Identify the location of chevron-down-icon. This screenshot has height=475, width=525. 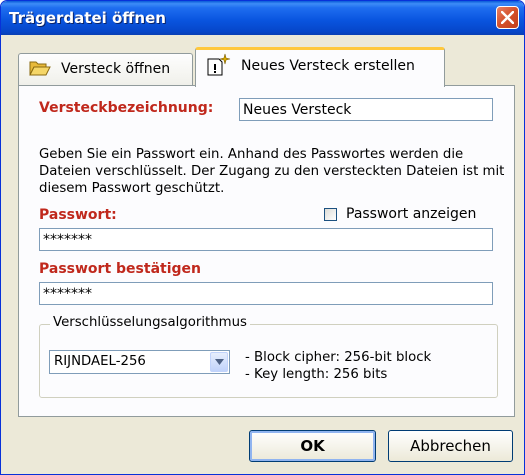
(219, 362).